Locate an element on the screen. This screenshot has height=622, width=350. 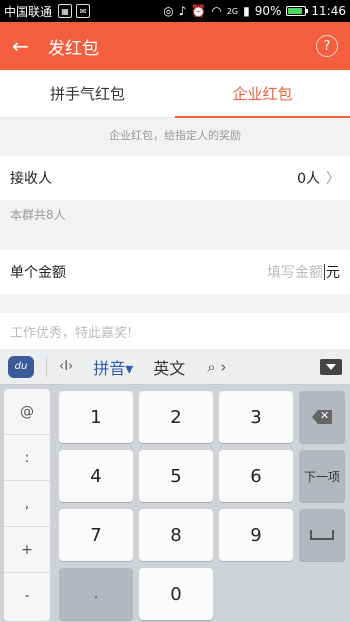
alarm-icon: ⏰ is located at coordinates (199, 11).